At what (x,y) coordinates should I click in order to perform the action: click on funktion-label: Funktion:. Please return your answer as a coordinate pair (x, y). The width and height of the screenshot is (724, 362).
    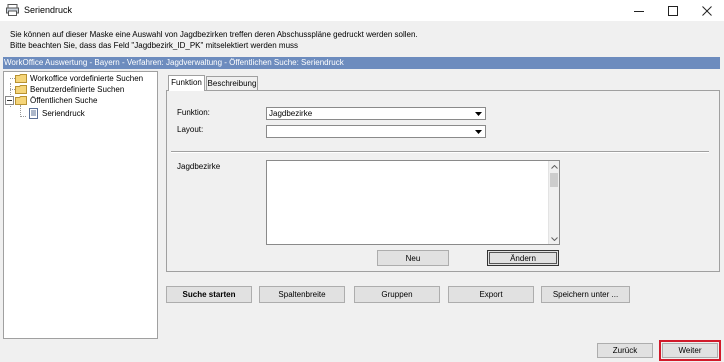
    Looking at the image, I should click on (193, 112).